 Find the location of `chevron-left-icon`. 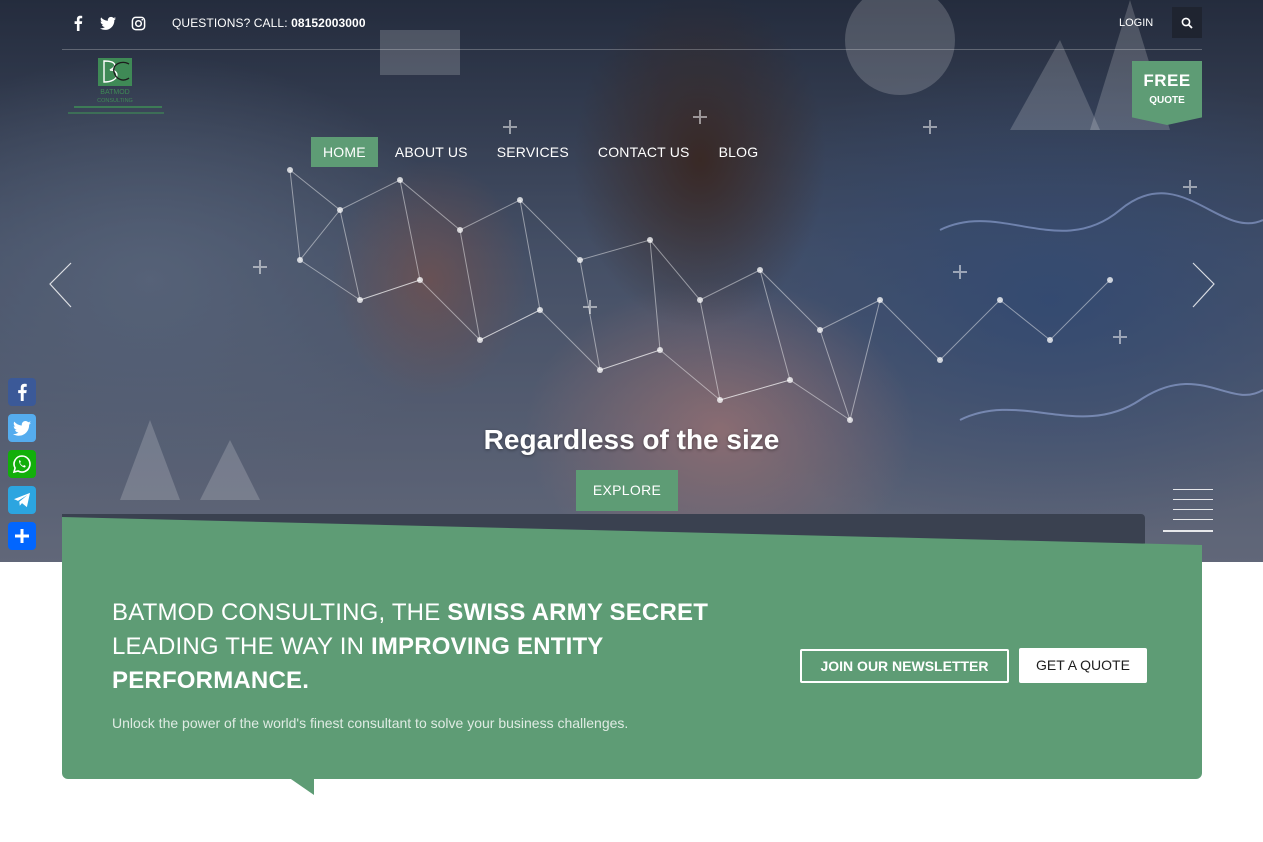

chevron-left-icon is located at coordinates (60, 285).